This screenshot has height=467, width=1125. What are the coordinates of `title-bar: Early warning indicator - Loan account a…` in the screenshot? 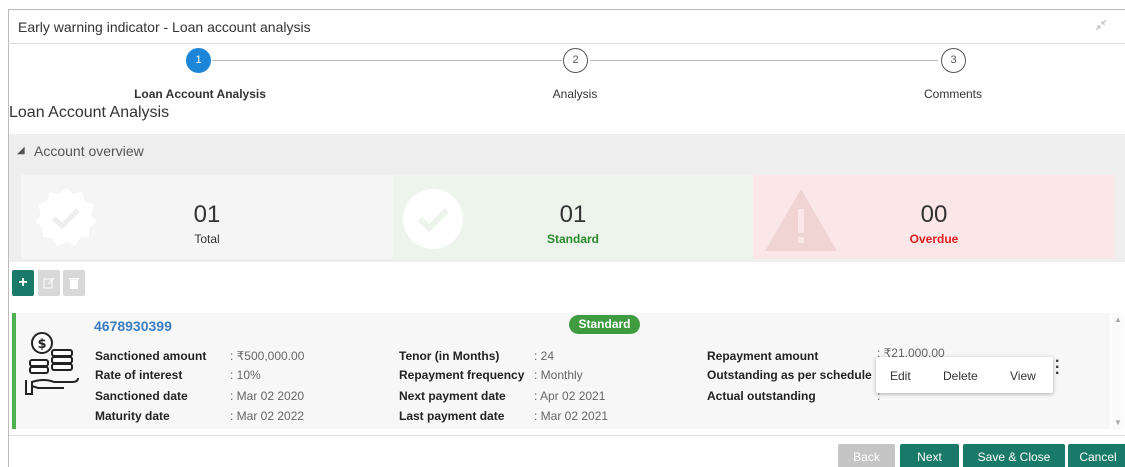 It's located at (566, 26).